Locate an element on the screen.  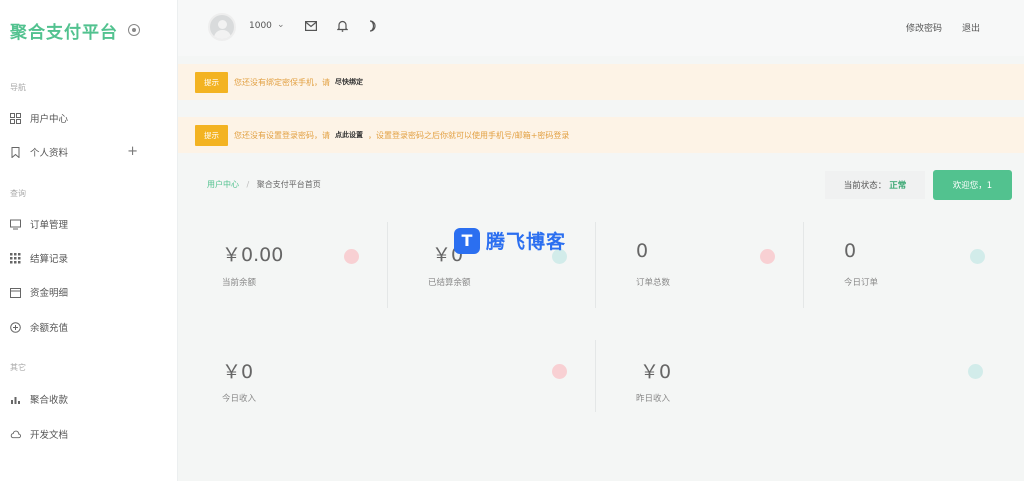
logout-link: 退出 is located at coordinates (971, 27).